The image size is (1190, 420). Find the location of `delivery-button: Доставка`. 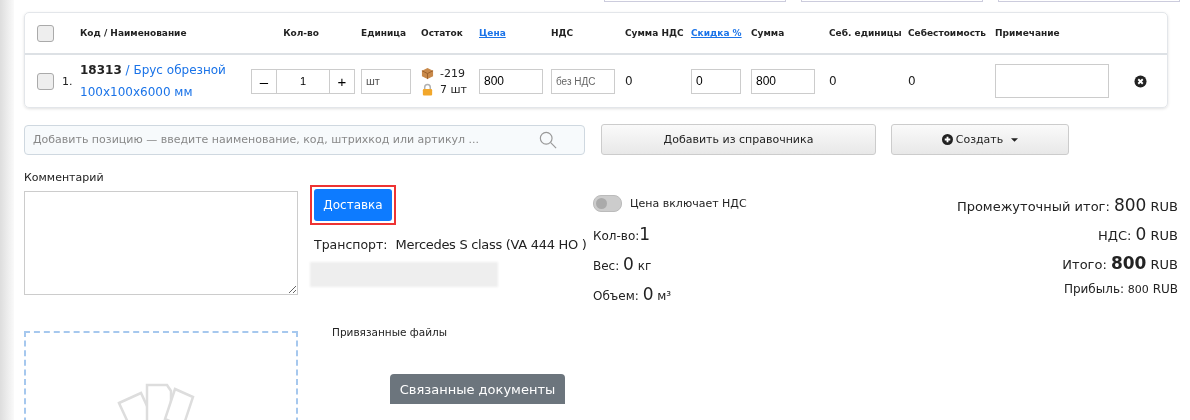

delivery-button: Доставка is located at coordinates (353, 205).